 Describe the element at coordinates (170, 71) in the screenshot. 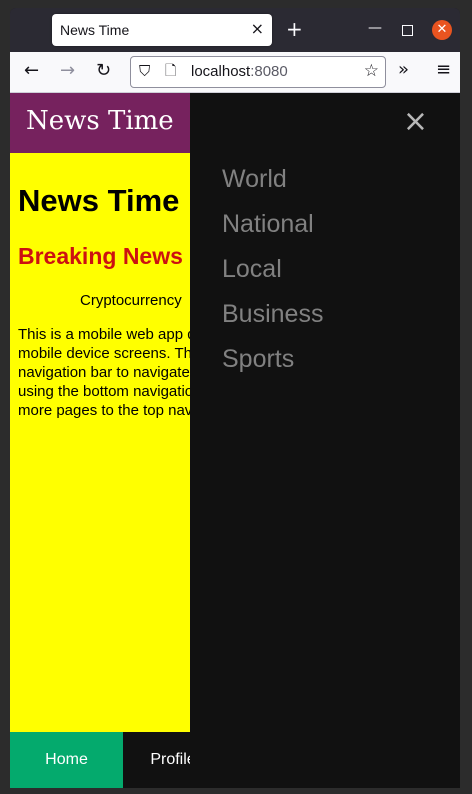

I see `page-info-icon: 🗋` at that location.